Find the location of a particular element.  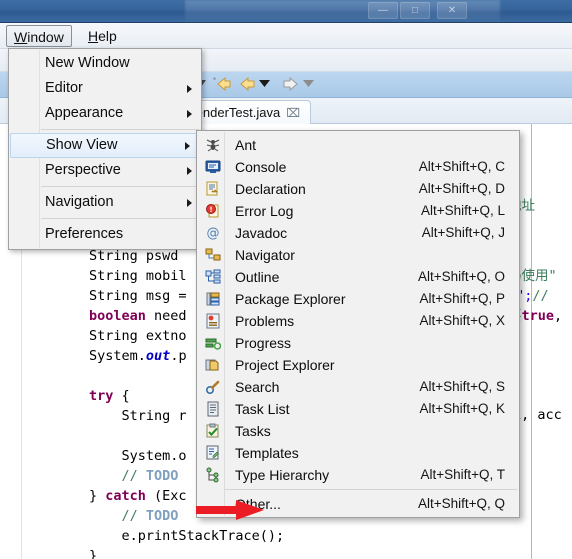

submenu-item-search-label: Search is located at coordinates (257, 387).